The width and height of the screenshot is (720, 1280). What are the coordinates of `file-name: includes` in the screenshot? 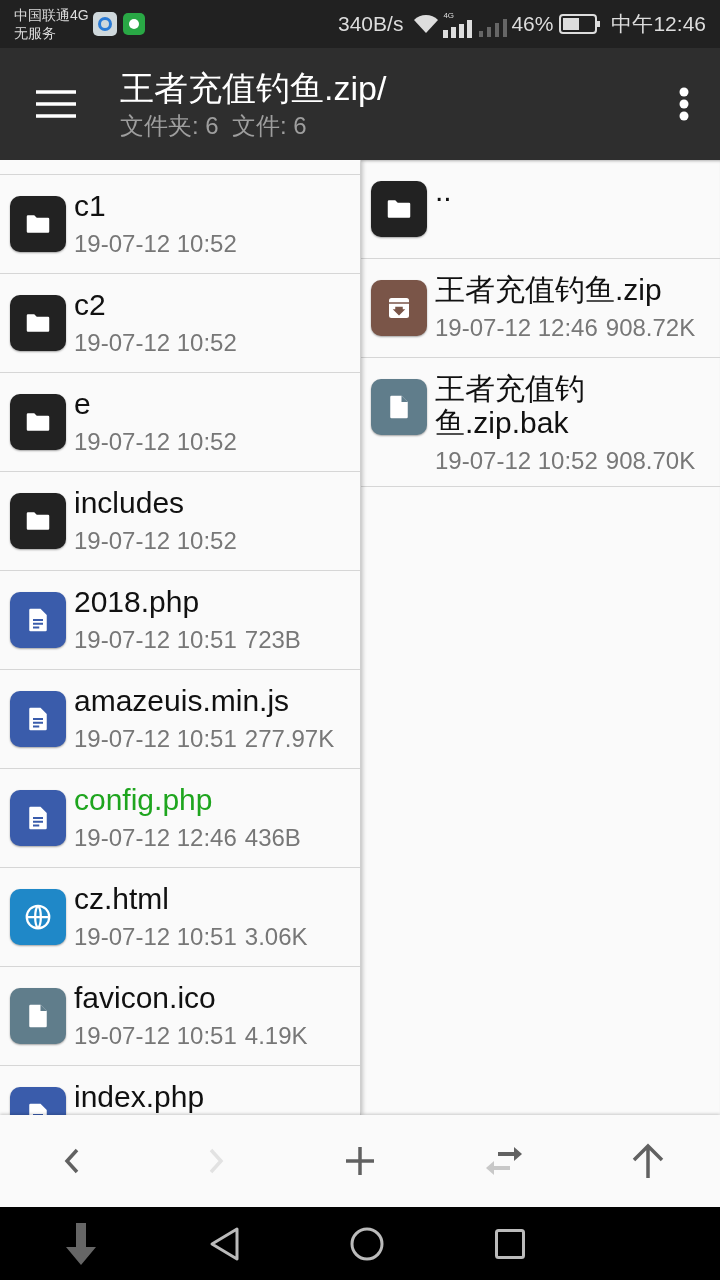 It's located at (155, 503).